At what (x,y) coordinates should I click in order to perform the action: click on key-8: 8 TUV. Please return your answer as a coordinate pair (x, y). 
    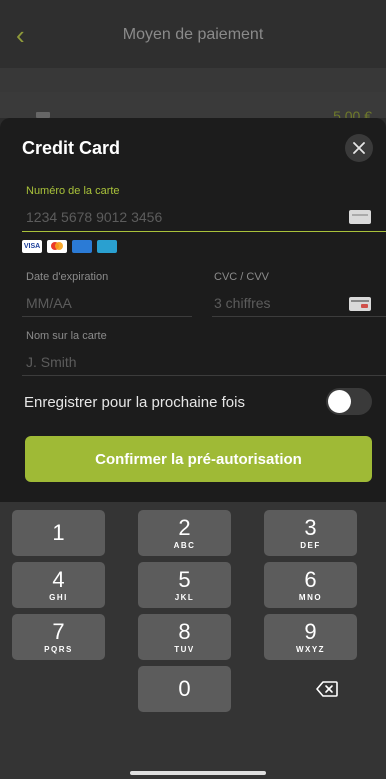
    Looking at the image, I should click on (184, 637).